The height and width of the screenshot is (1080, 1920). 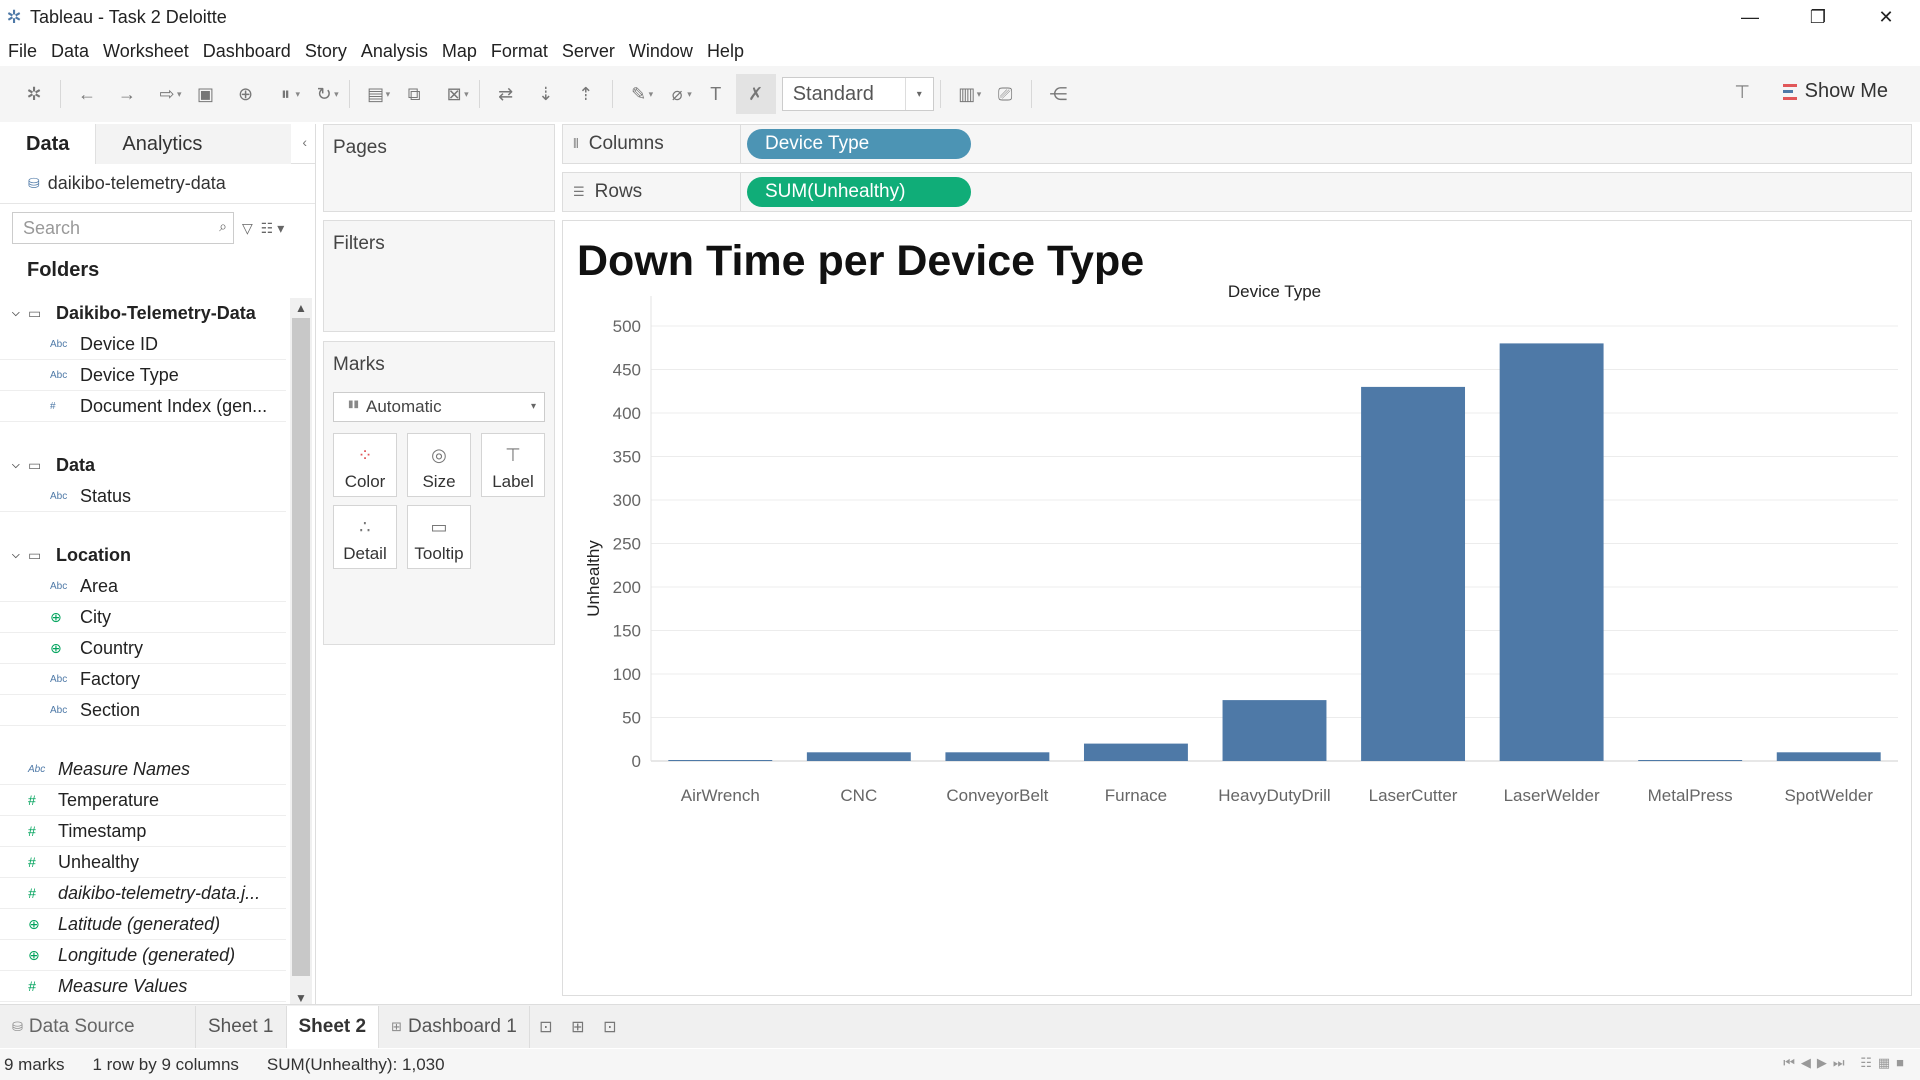 I want to click on color-button: ⁘ Color, so click(x=365, y=465).